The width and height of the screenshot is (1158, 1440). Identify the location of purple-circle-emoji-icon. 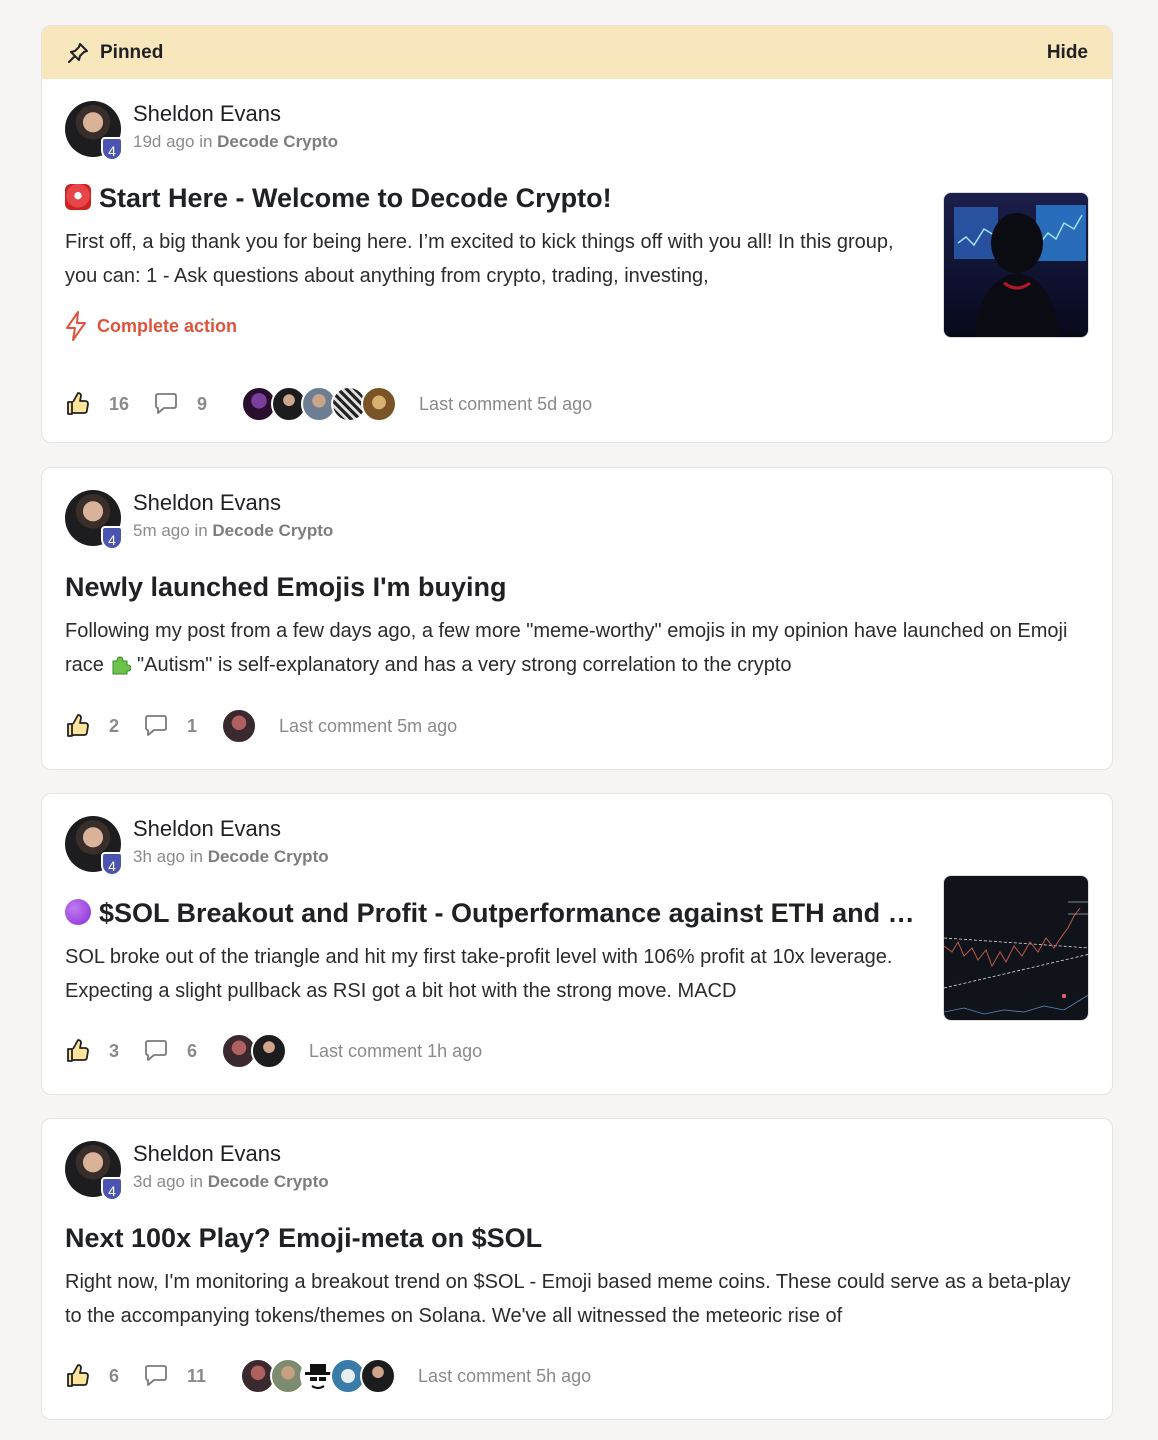
(78, 912).